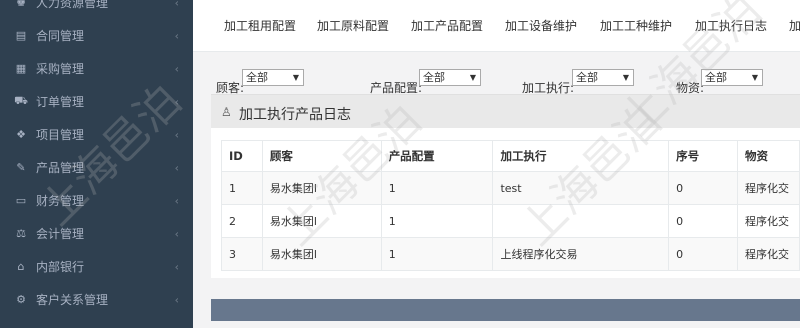 The width and height of the screenshot is (800, 328). Describe the element at coordinates (716, 77) in the screenshot. I see `material-select-value: 全部` at that location.